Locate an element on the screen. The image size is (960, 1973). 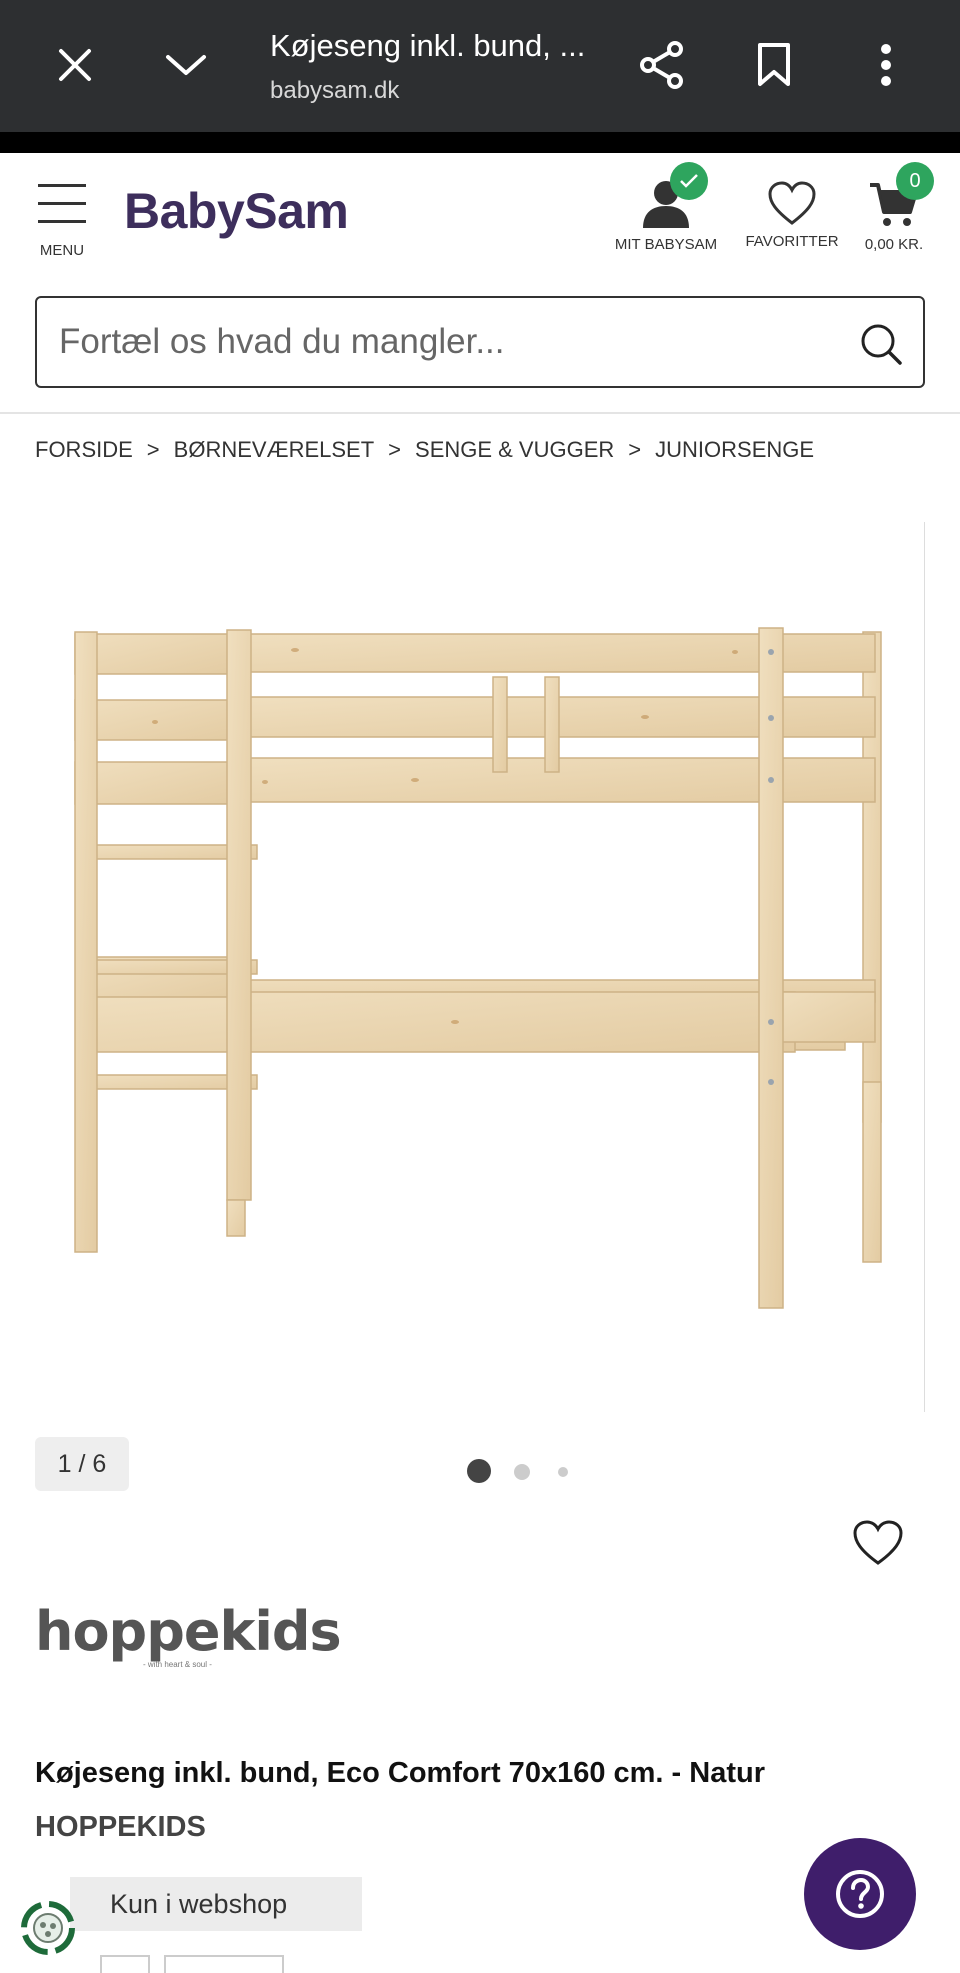
help-button is located at coordinates (860, 1894).